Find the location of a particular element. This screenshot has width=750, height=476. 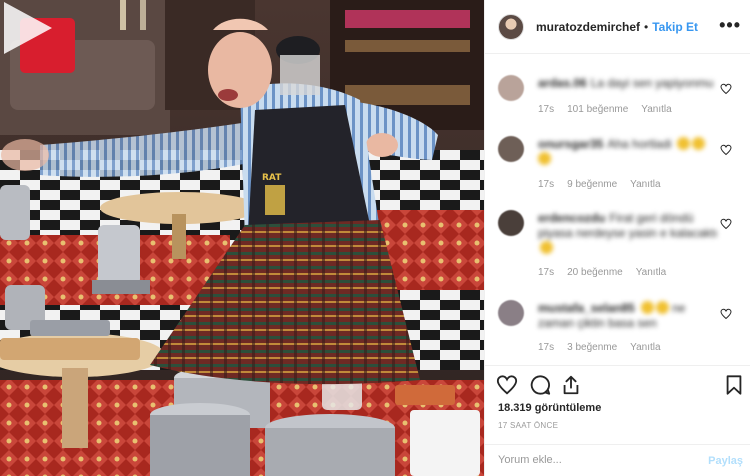

comment-likes: 9 beğenme is located at coordinates (592, 184).